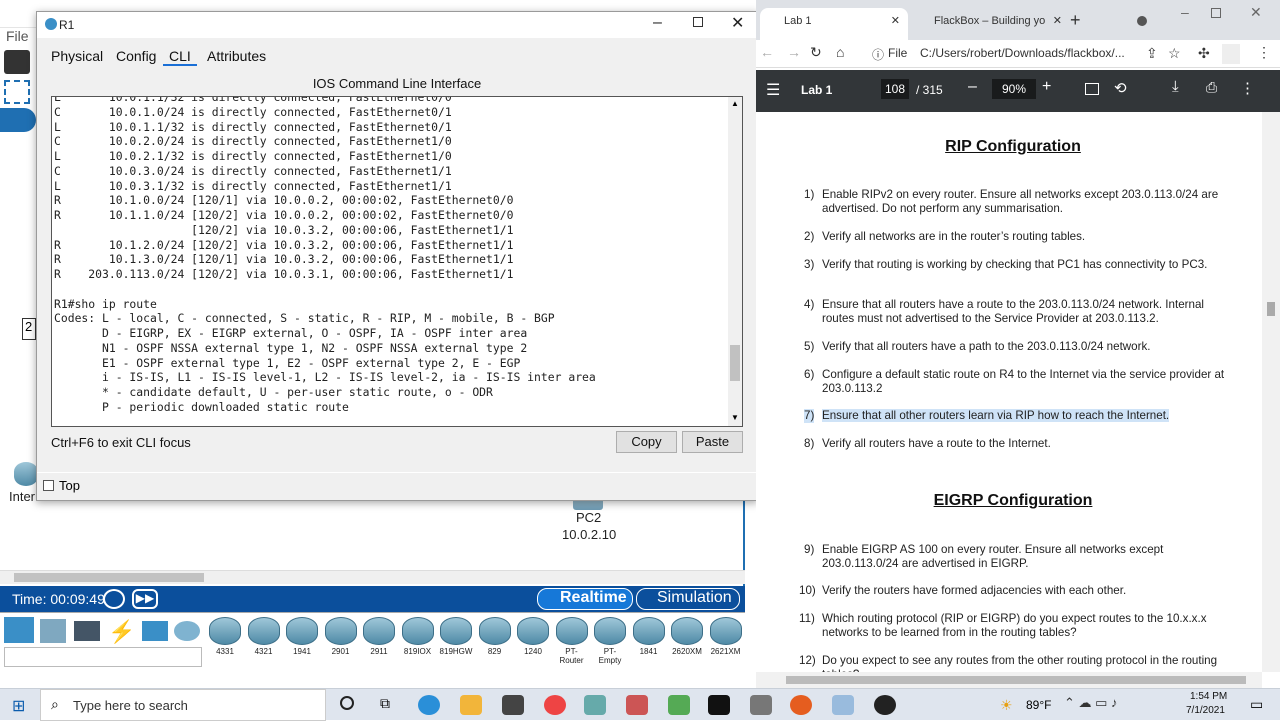 The image size is (1280, 721). Describe the element at coordinates (19, 630) in the screenshot. I see `routers-category-icon` at that location.